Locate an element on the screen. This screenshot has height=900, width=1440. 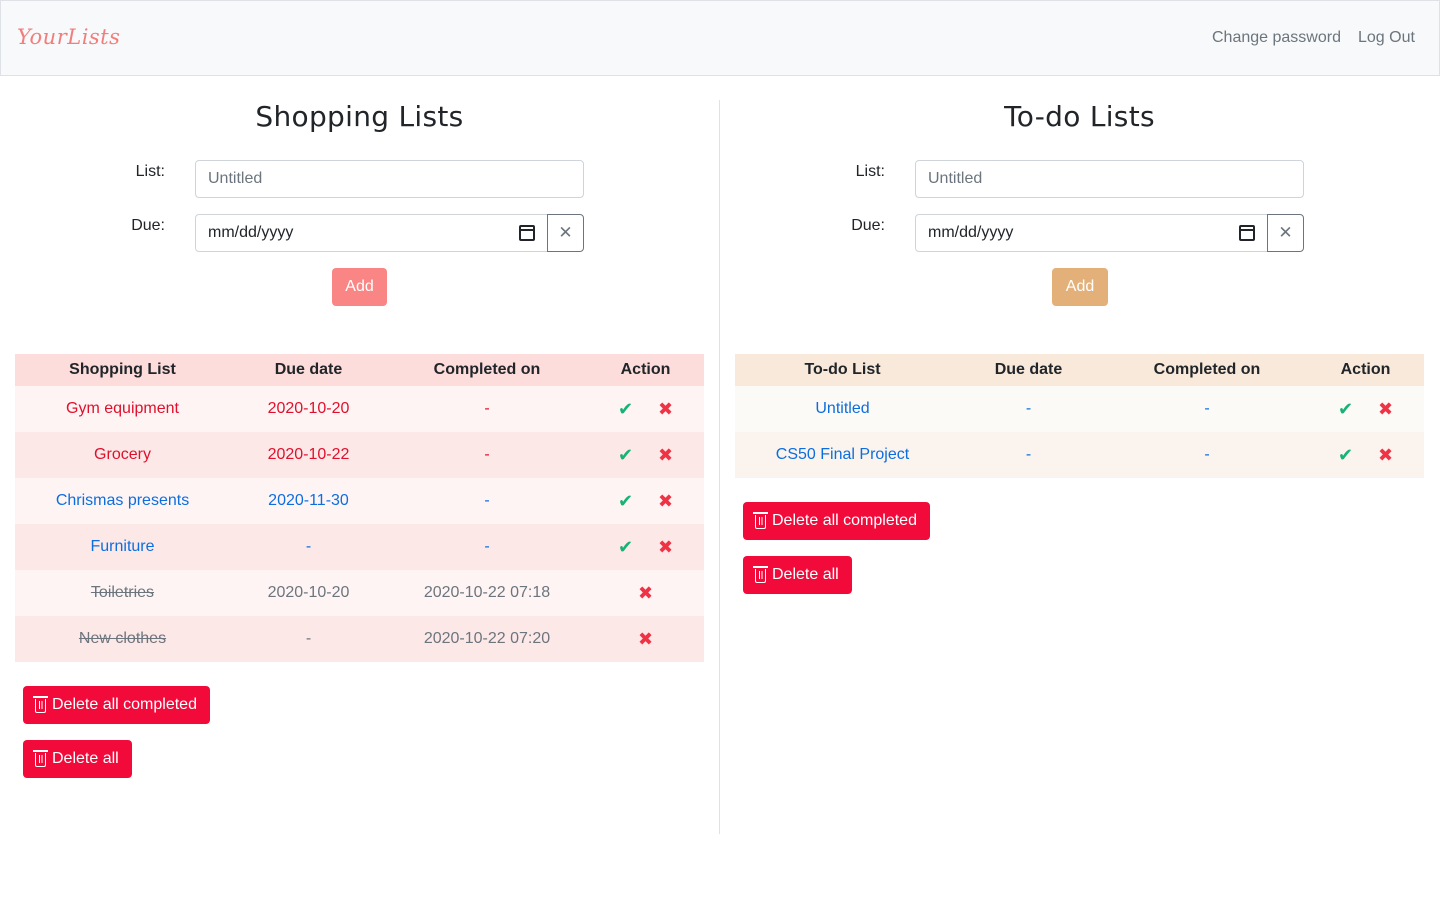
column-header: To-do List is located at coordinates (842, 370).